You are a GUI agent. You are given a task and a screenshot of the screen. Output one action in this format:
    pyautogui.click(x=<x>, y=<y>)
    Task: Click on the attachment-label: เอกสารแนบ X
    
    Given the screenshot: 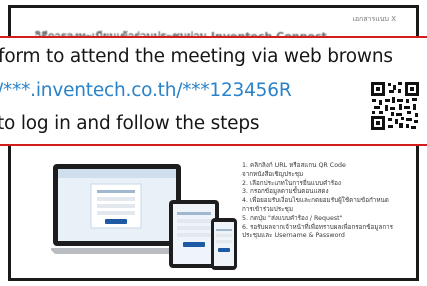 What is the action you would take?
    pyautogui.click(x=374, y=19)
    